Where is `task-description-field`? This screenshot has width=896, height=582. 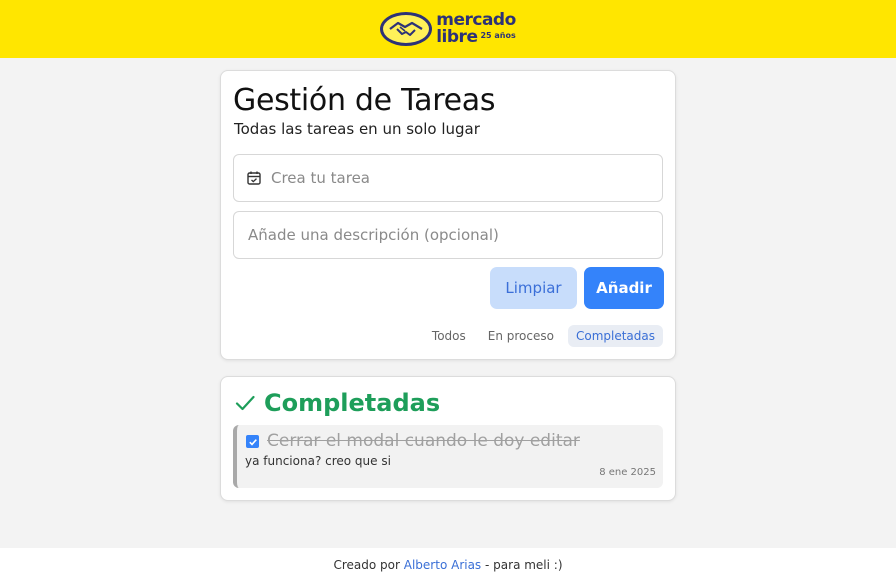
task-description-field is located at coordinates (448, 235).